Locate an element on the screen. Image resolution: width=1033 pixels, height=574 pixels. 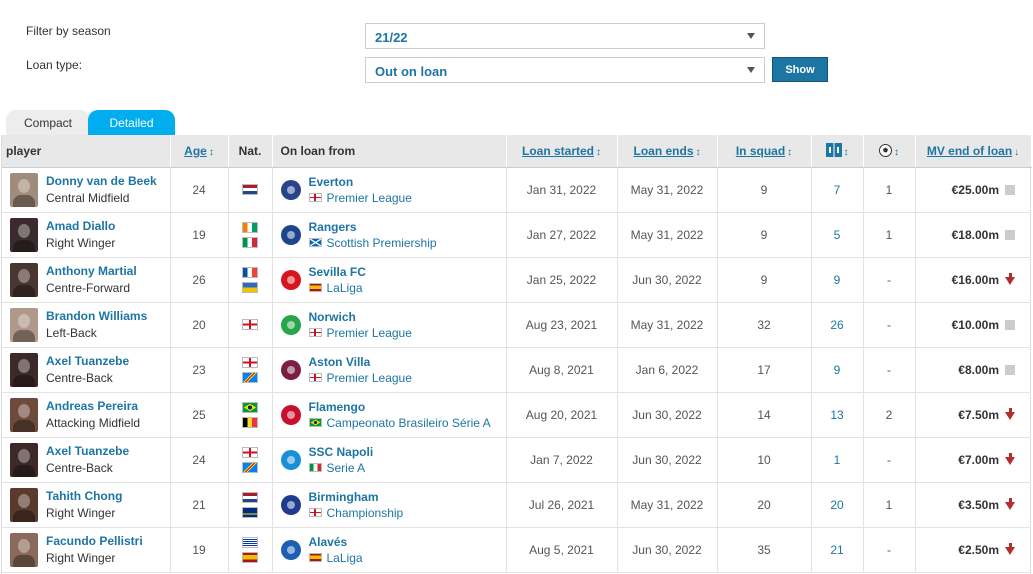
appearances-cell: 7 is located at coordinates (837, 190).